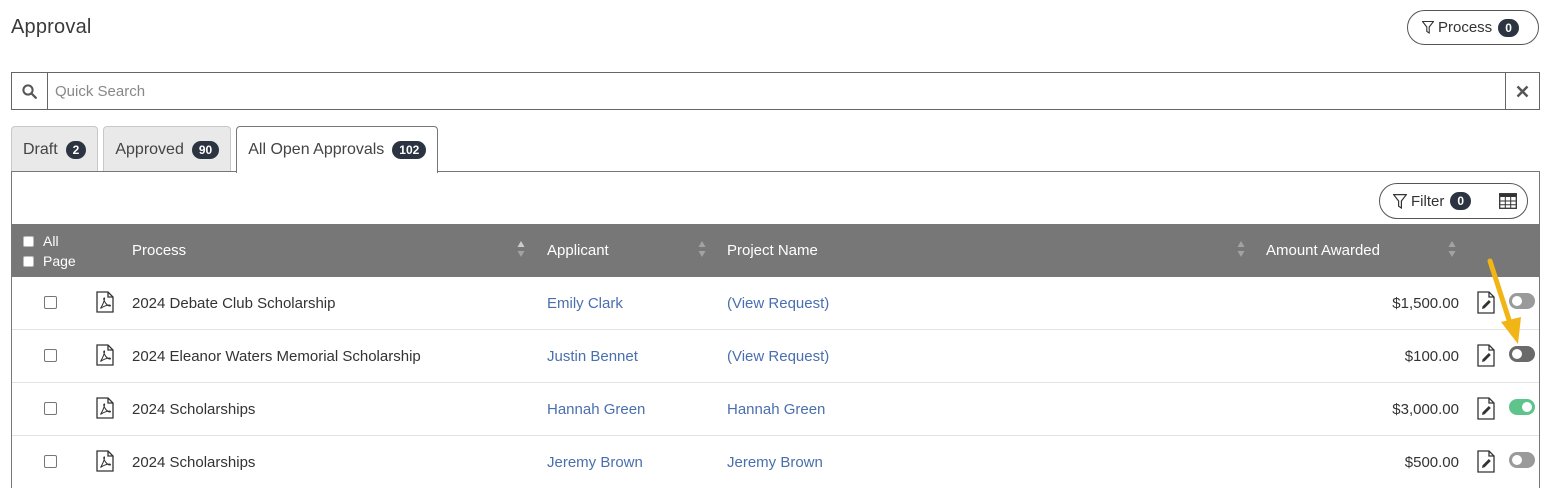 The width and height of the screenshot is (1554, 488). What do you see at coordinates (1425, 409) in the screenshot?
I see `amount-awarded: $3,000.00` at bounding box center [1425, 409].